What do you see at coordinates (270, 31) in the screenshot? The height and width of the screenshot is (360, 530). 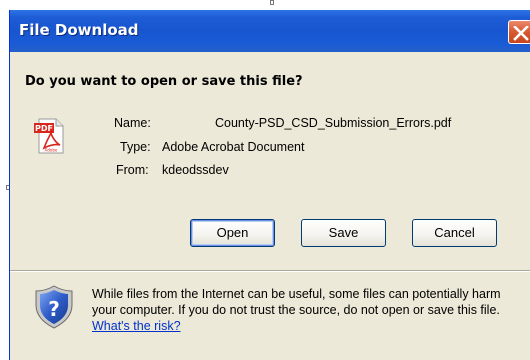 I see `title-bar: File Download` at bounding box center [270, 31].